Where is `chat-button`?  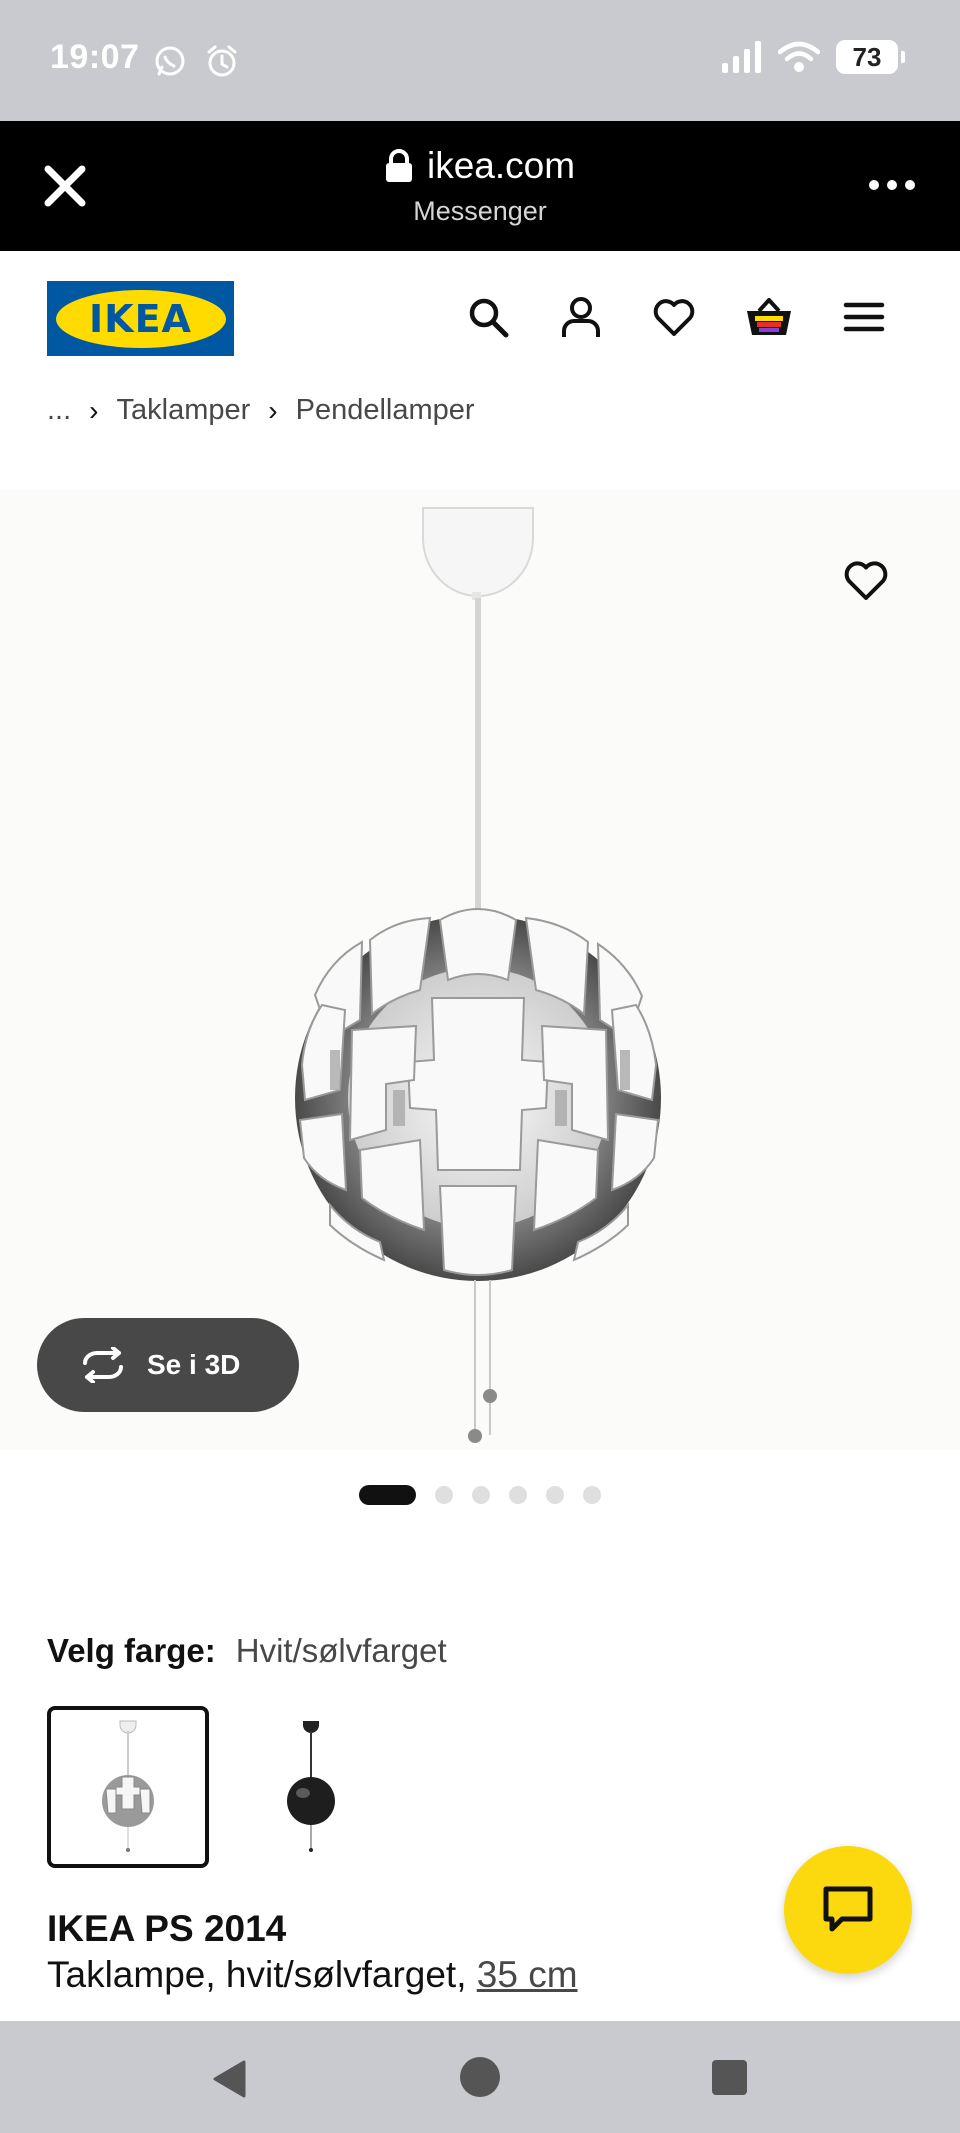
chat-button is located at coordinates (848, 1910).